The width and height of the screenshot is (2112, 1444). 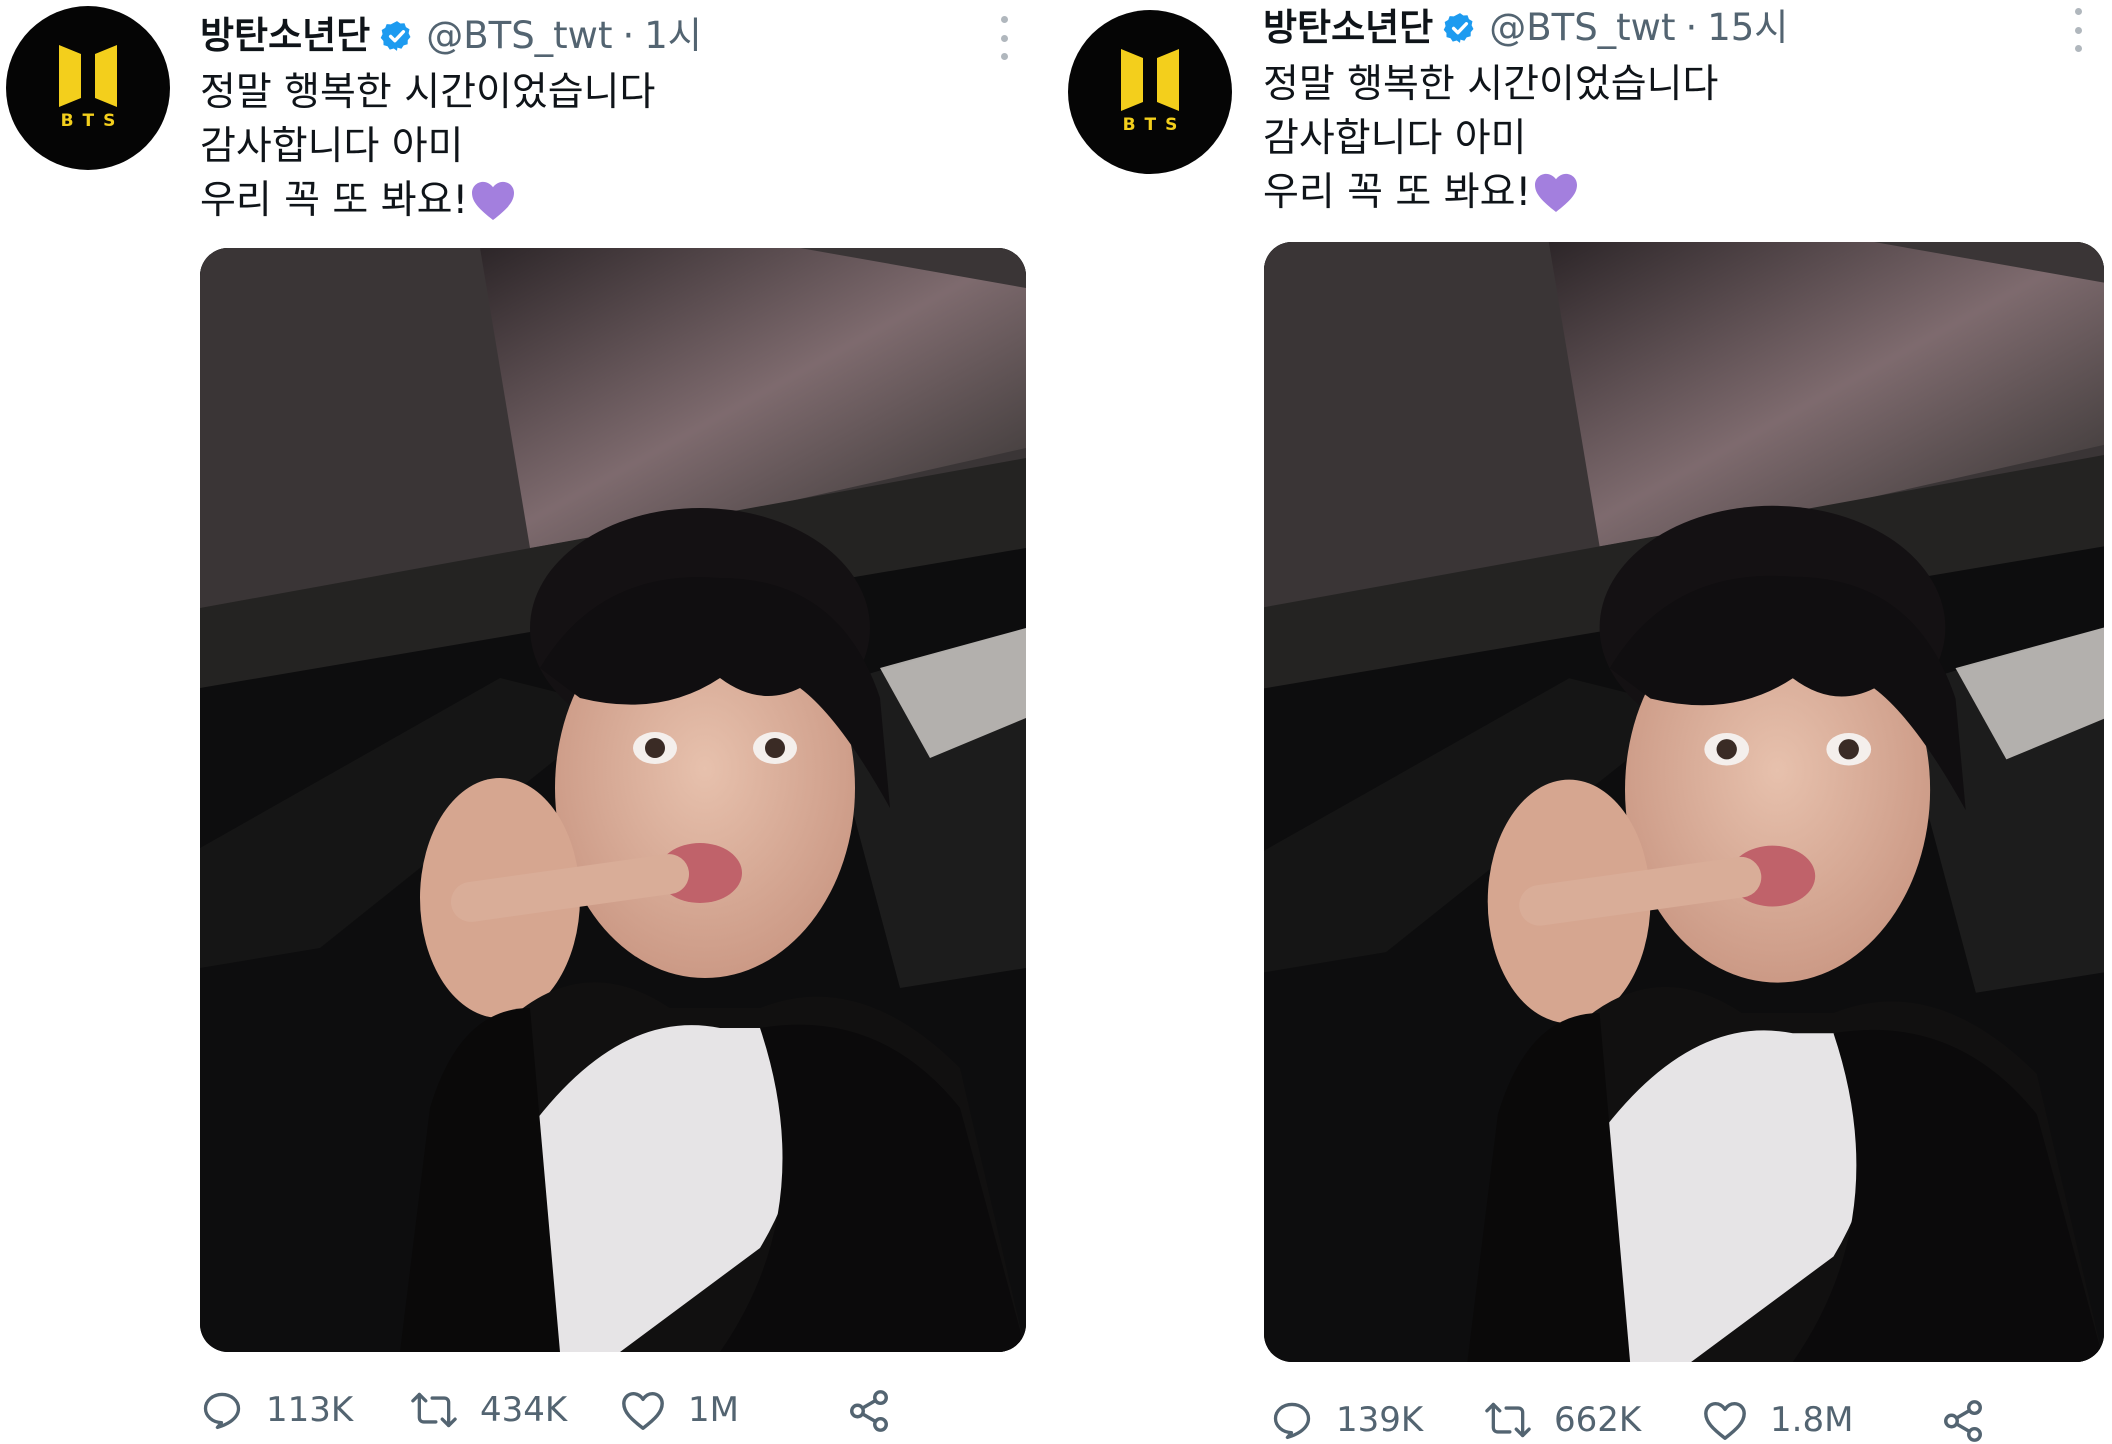 I want to click on tweet-header: 방탄소년단 @BTS_twt · 15시, so click(x=1525, y=28).